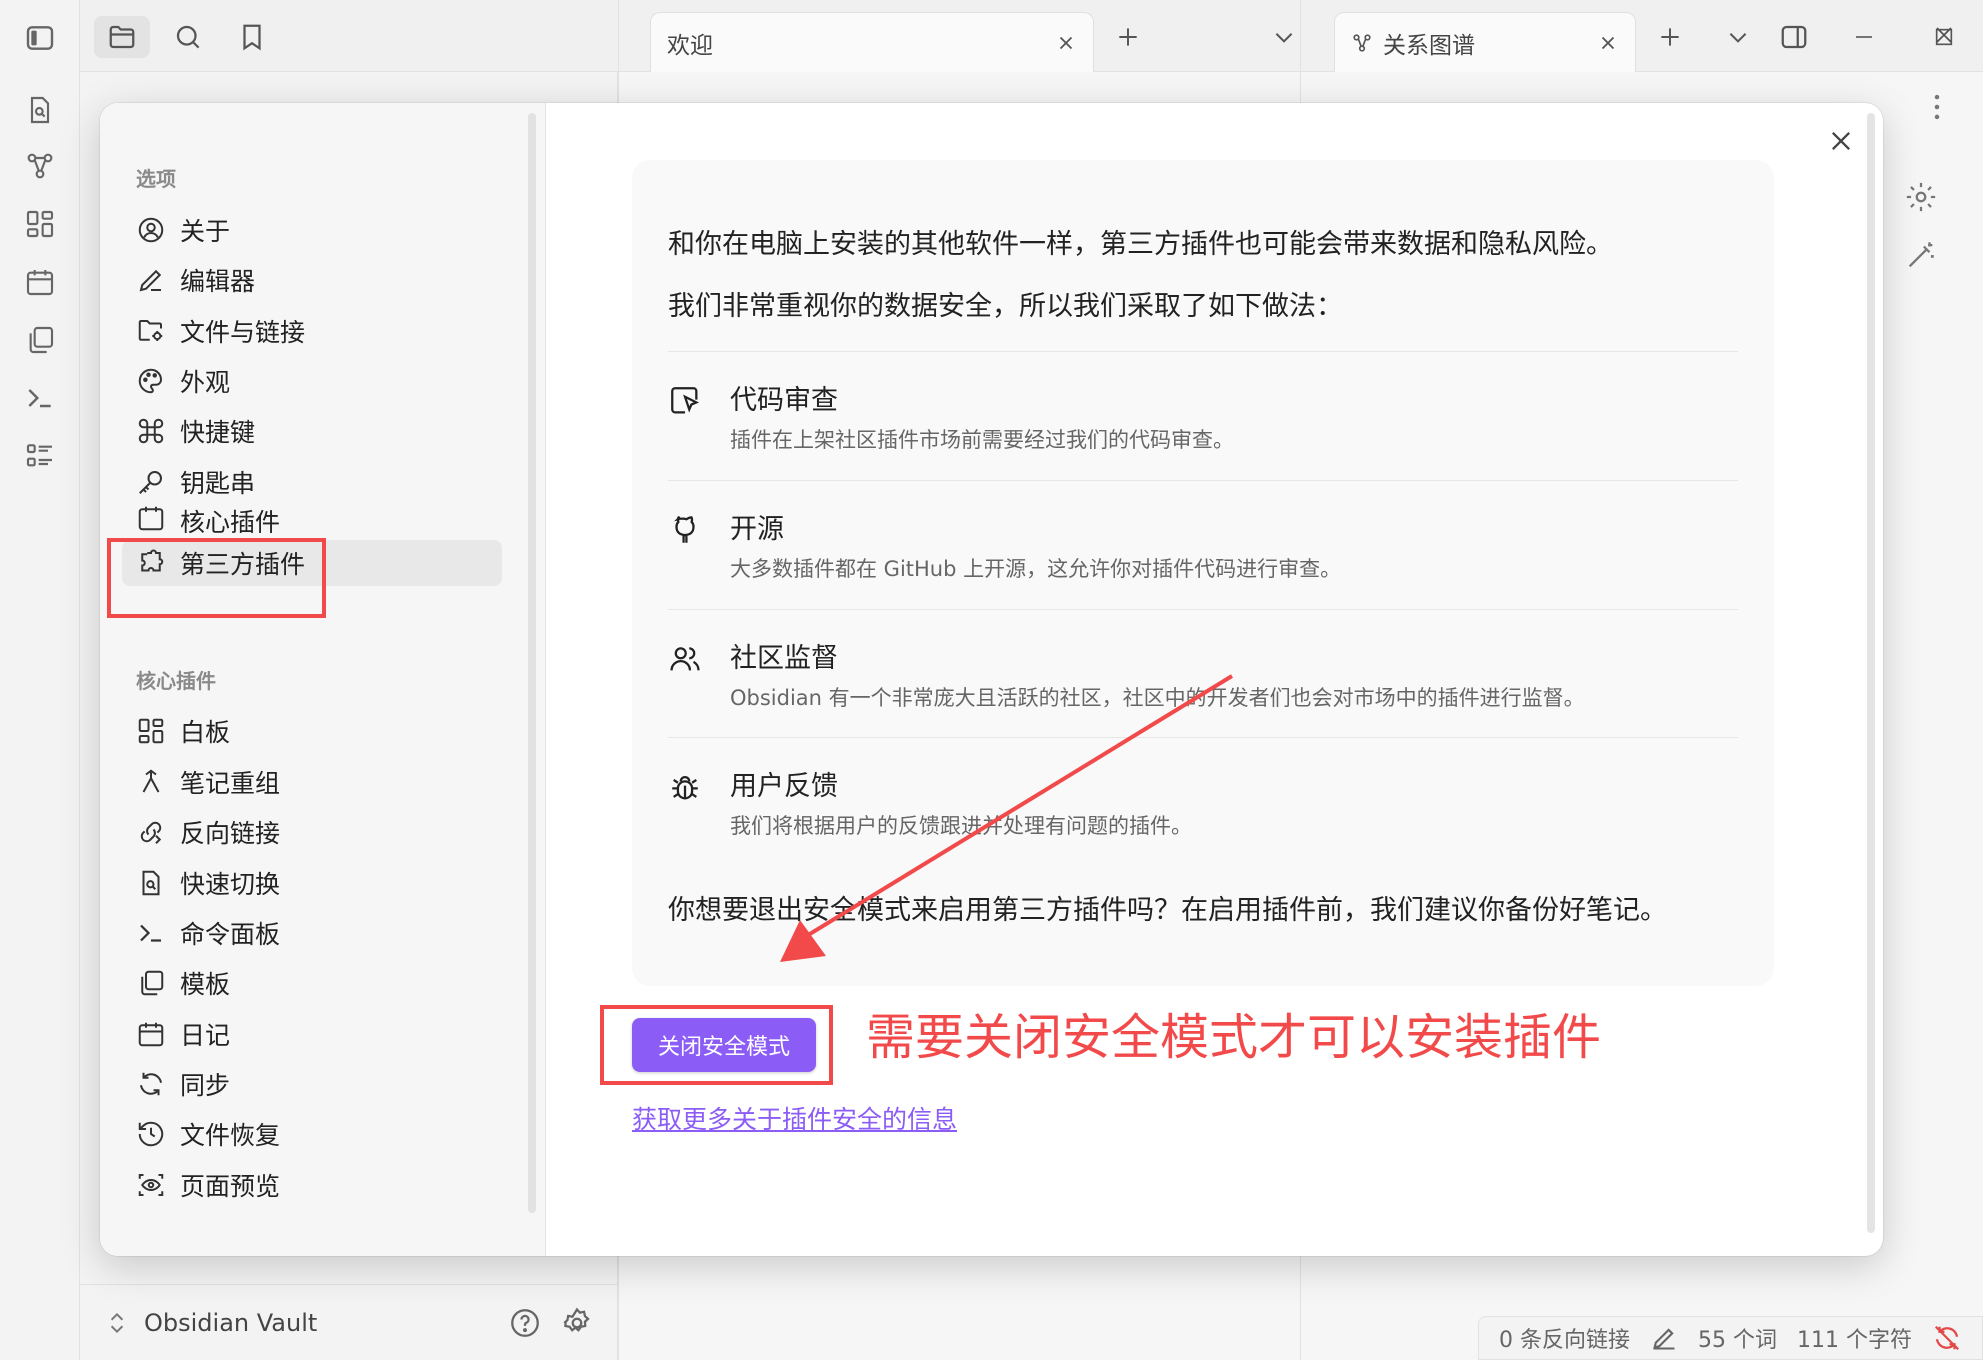 This screenshot has height=1360, width=1983. I want to click on preview-icon, so click(151, 1185).